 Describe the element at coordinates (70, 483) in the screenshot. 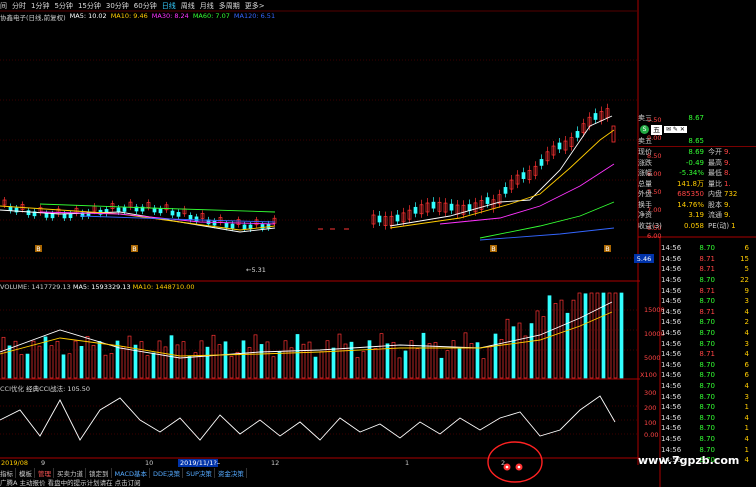

I see `status-line: 广腾A 主动报价 看盘中的提示计划请在 点击订阅` at that location.